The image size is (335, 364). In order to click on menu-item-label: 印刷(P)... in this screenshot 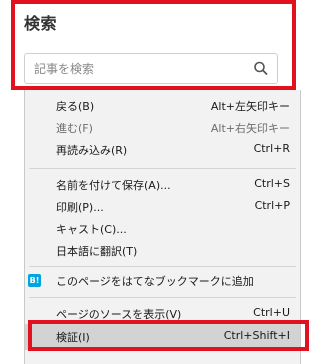, I will do `click(80, 207)`.